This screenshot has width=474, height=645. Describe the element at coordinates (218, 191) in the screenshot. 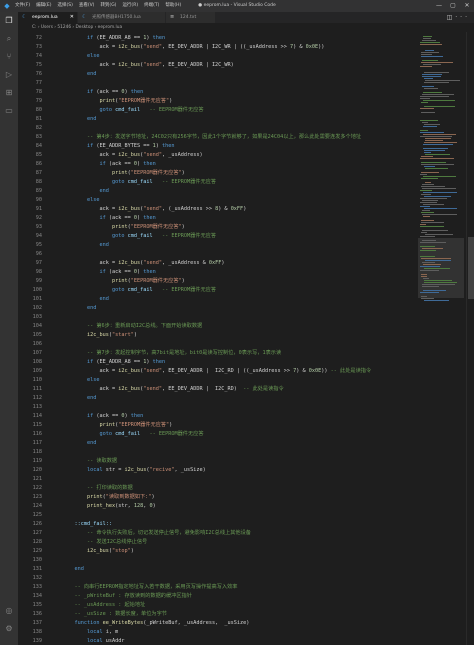

I see `code-line: 89 end` at that location.